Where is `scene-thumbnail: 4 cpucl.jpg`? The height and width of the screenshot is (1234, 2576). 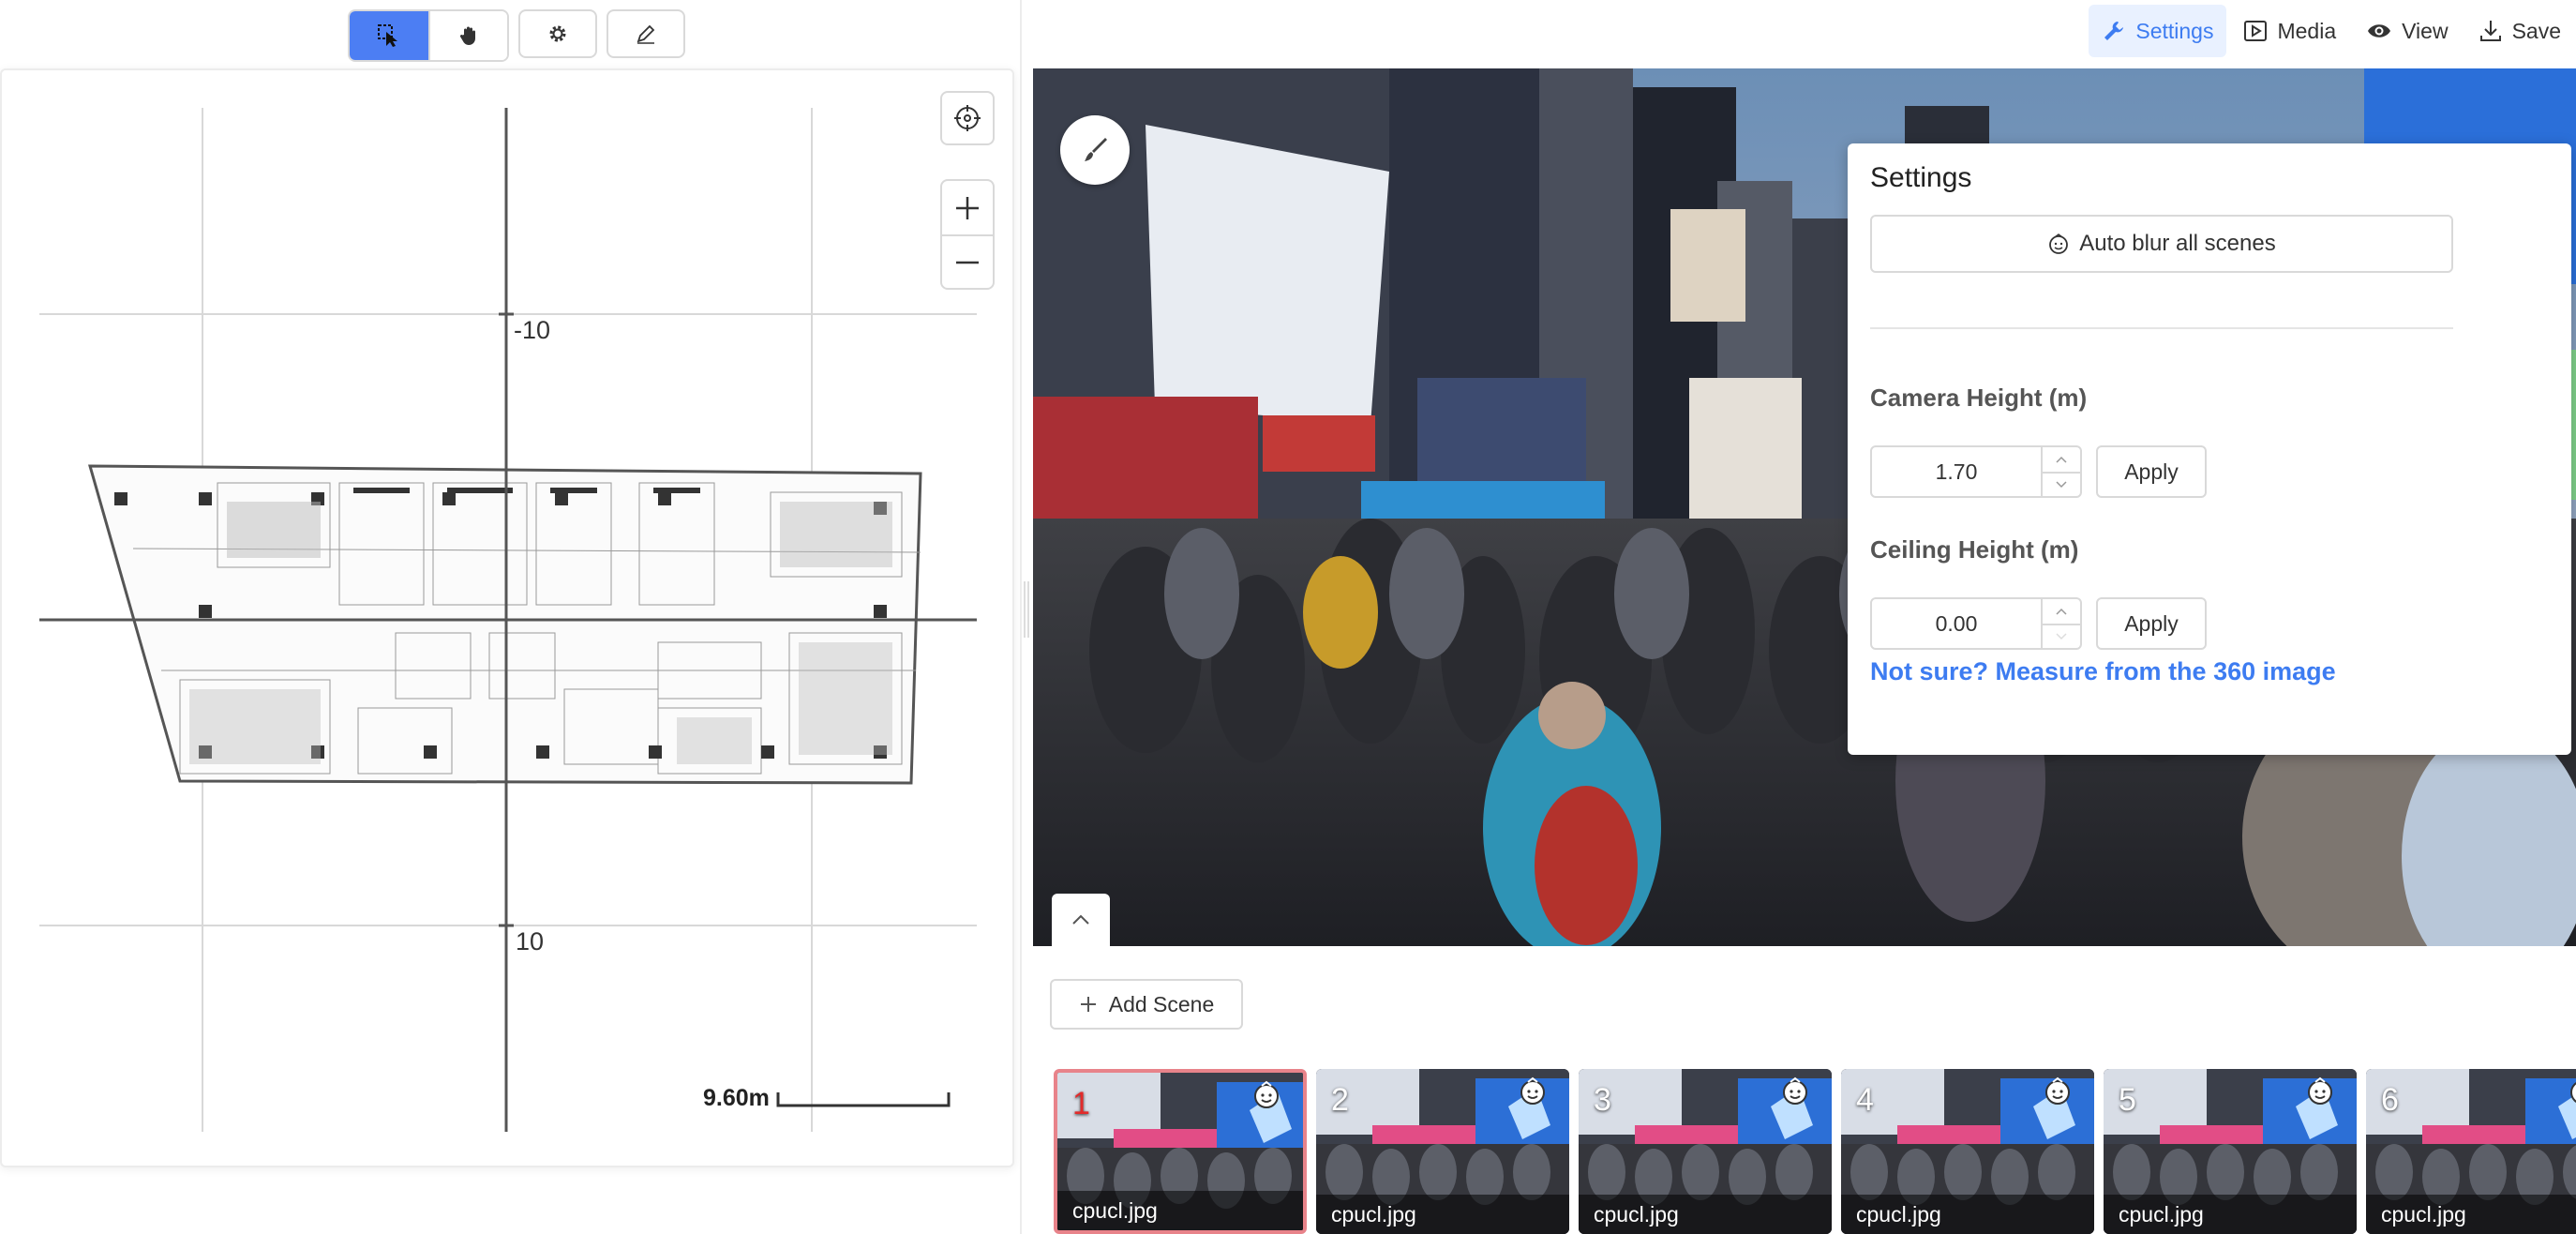
scene-thumbnail: 4 cpucl.jpg is located at coordinates (1968, 1152).